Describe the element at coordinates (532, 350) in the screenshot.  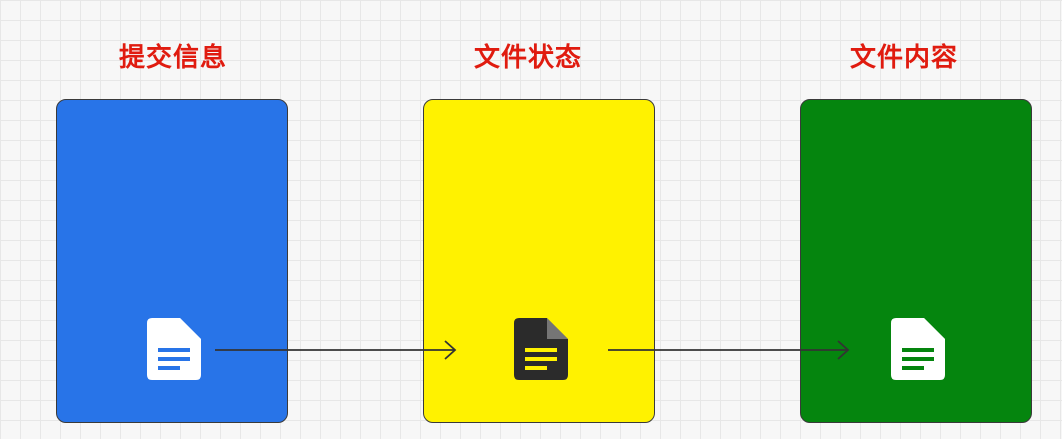
I see `connectors` at that location.